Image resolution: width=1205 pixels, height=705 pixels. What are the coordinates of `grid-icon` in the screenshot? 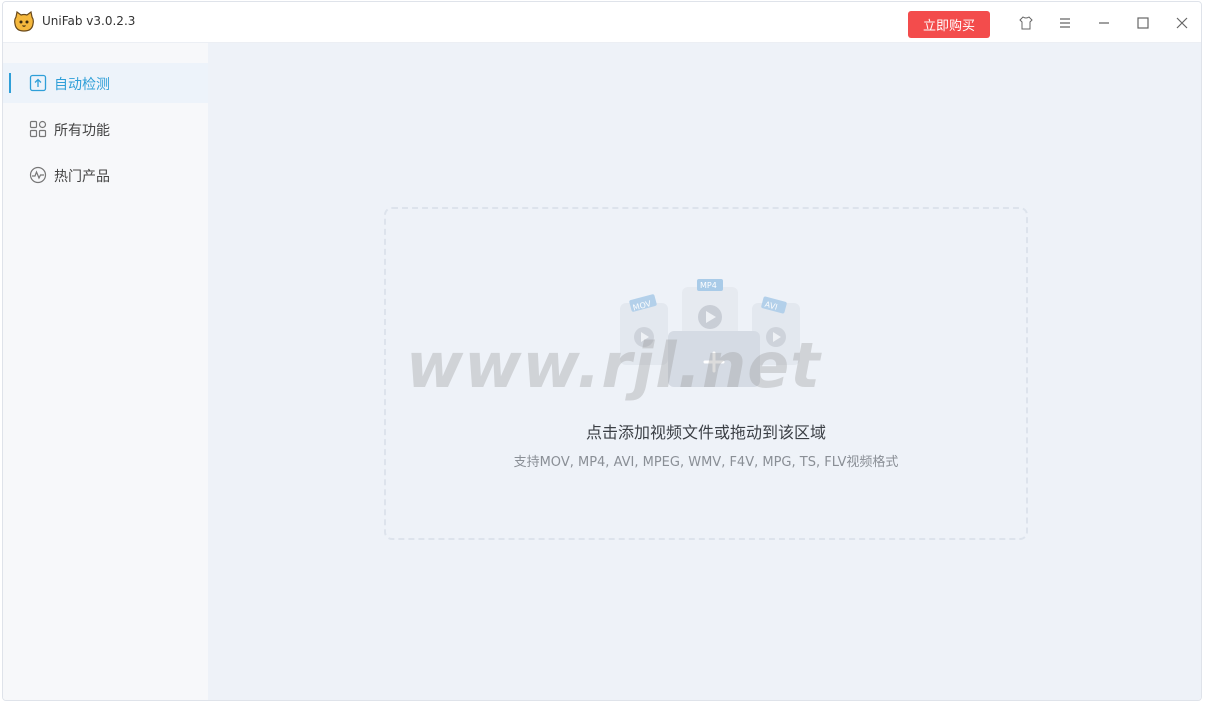 It's located at (38, 129).